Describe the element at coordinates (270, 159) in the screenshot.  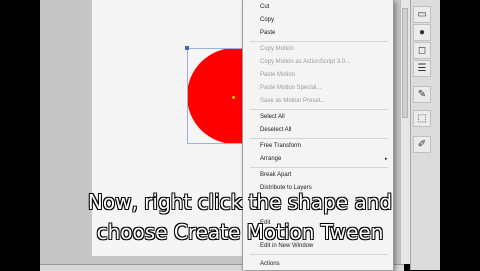
I see `menu-item-arrange: Arrange` at that location.